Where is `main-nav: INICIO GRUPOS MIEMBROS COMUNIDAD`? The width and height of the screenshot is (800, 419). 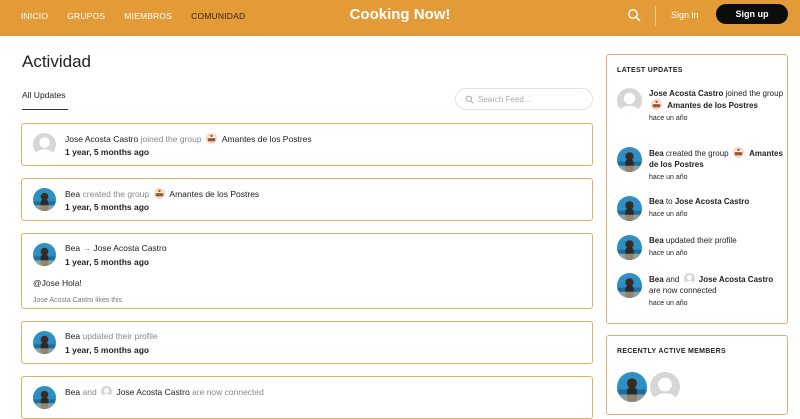 main-nav: INICIO GRUPOS MIEMBROS COMUNIDAD is located at coordinates (142, 16).